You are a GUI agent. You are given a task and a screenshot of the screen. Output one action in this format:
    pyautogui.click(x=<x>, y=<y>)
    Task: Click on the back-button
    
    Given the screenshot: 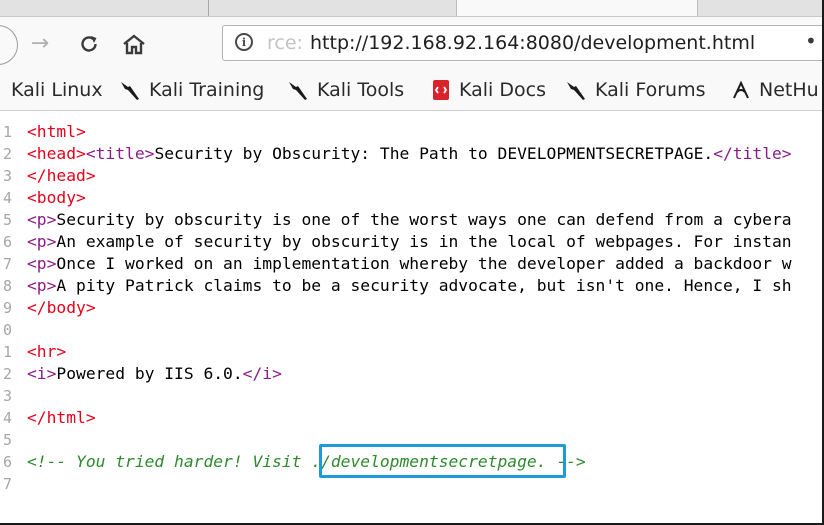 What is the action you would take?
    pyautogui.click(x=9, y=45)
    